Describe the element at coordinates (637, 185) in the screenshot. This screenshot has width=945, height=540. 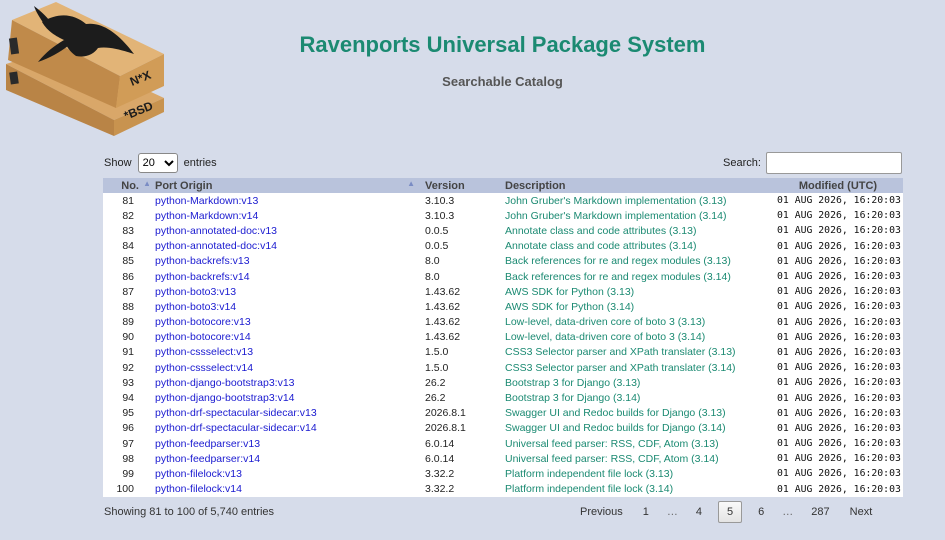
I see `col-header-description: Description` at that location.